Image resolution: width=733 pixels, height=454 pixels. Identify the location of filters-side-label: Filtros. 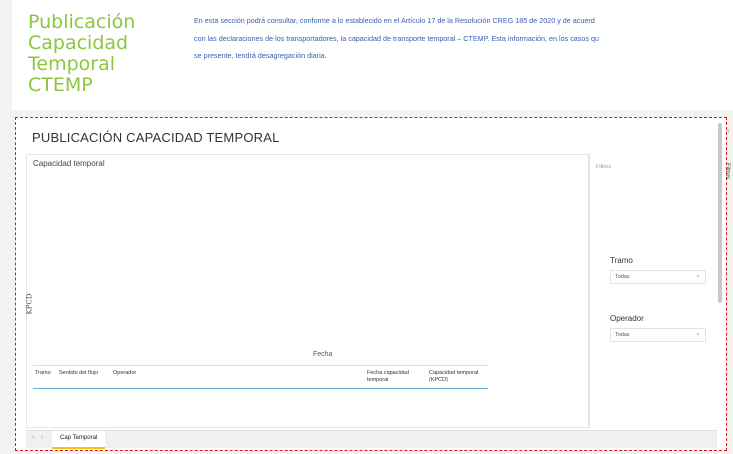
(727, 171).